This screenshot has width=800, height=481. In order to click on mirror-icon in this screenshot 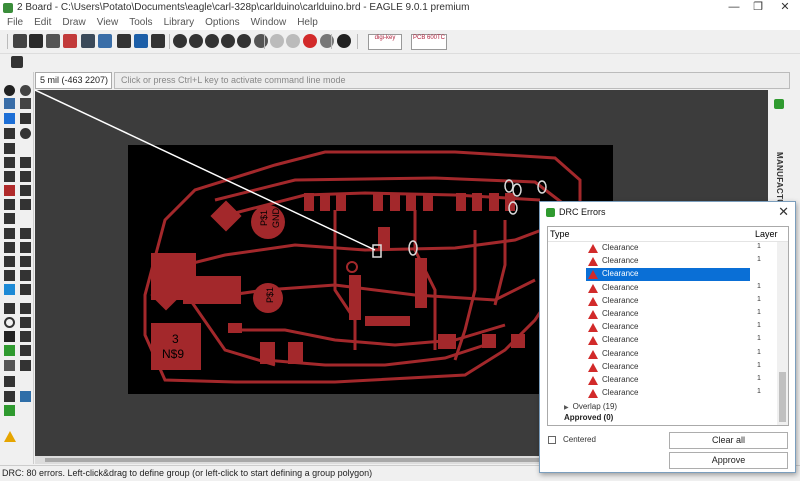, I will do `click(9, 133)`.